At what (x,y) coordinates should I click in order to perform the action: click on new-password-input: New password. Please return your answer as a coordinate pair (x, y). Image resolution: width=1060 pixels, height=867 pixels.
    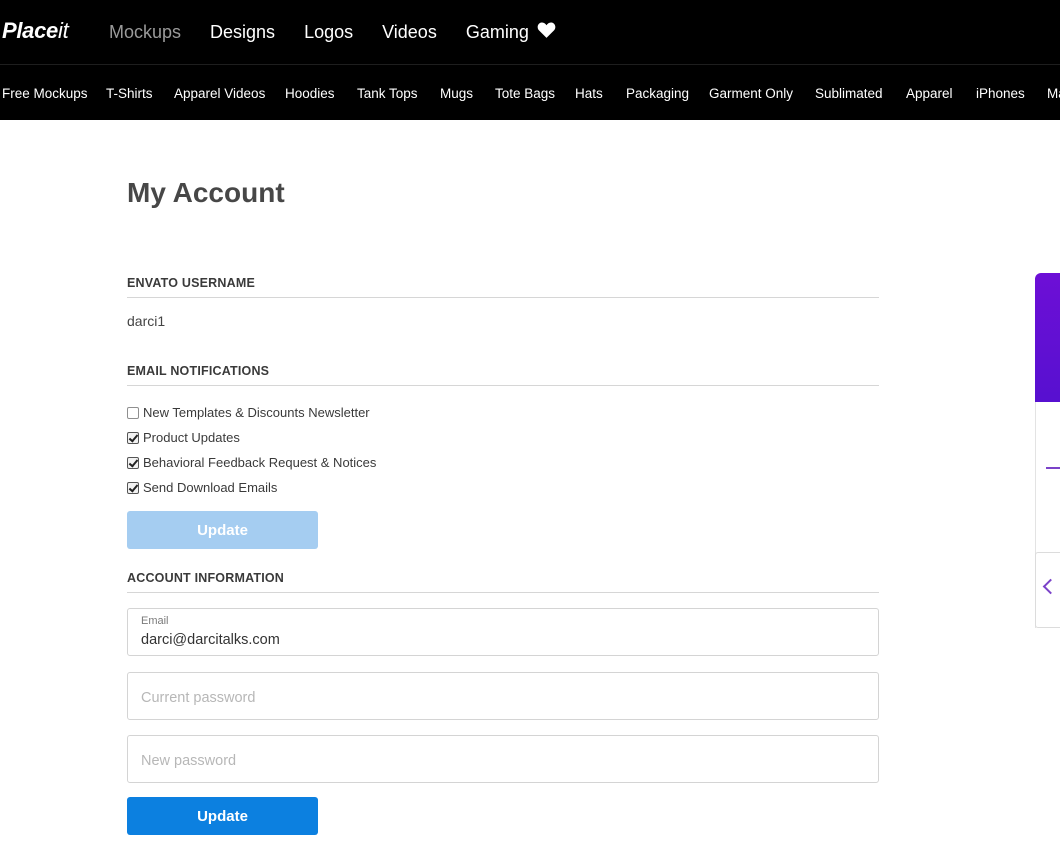
    Looking at the image, I should click on (503, 759).